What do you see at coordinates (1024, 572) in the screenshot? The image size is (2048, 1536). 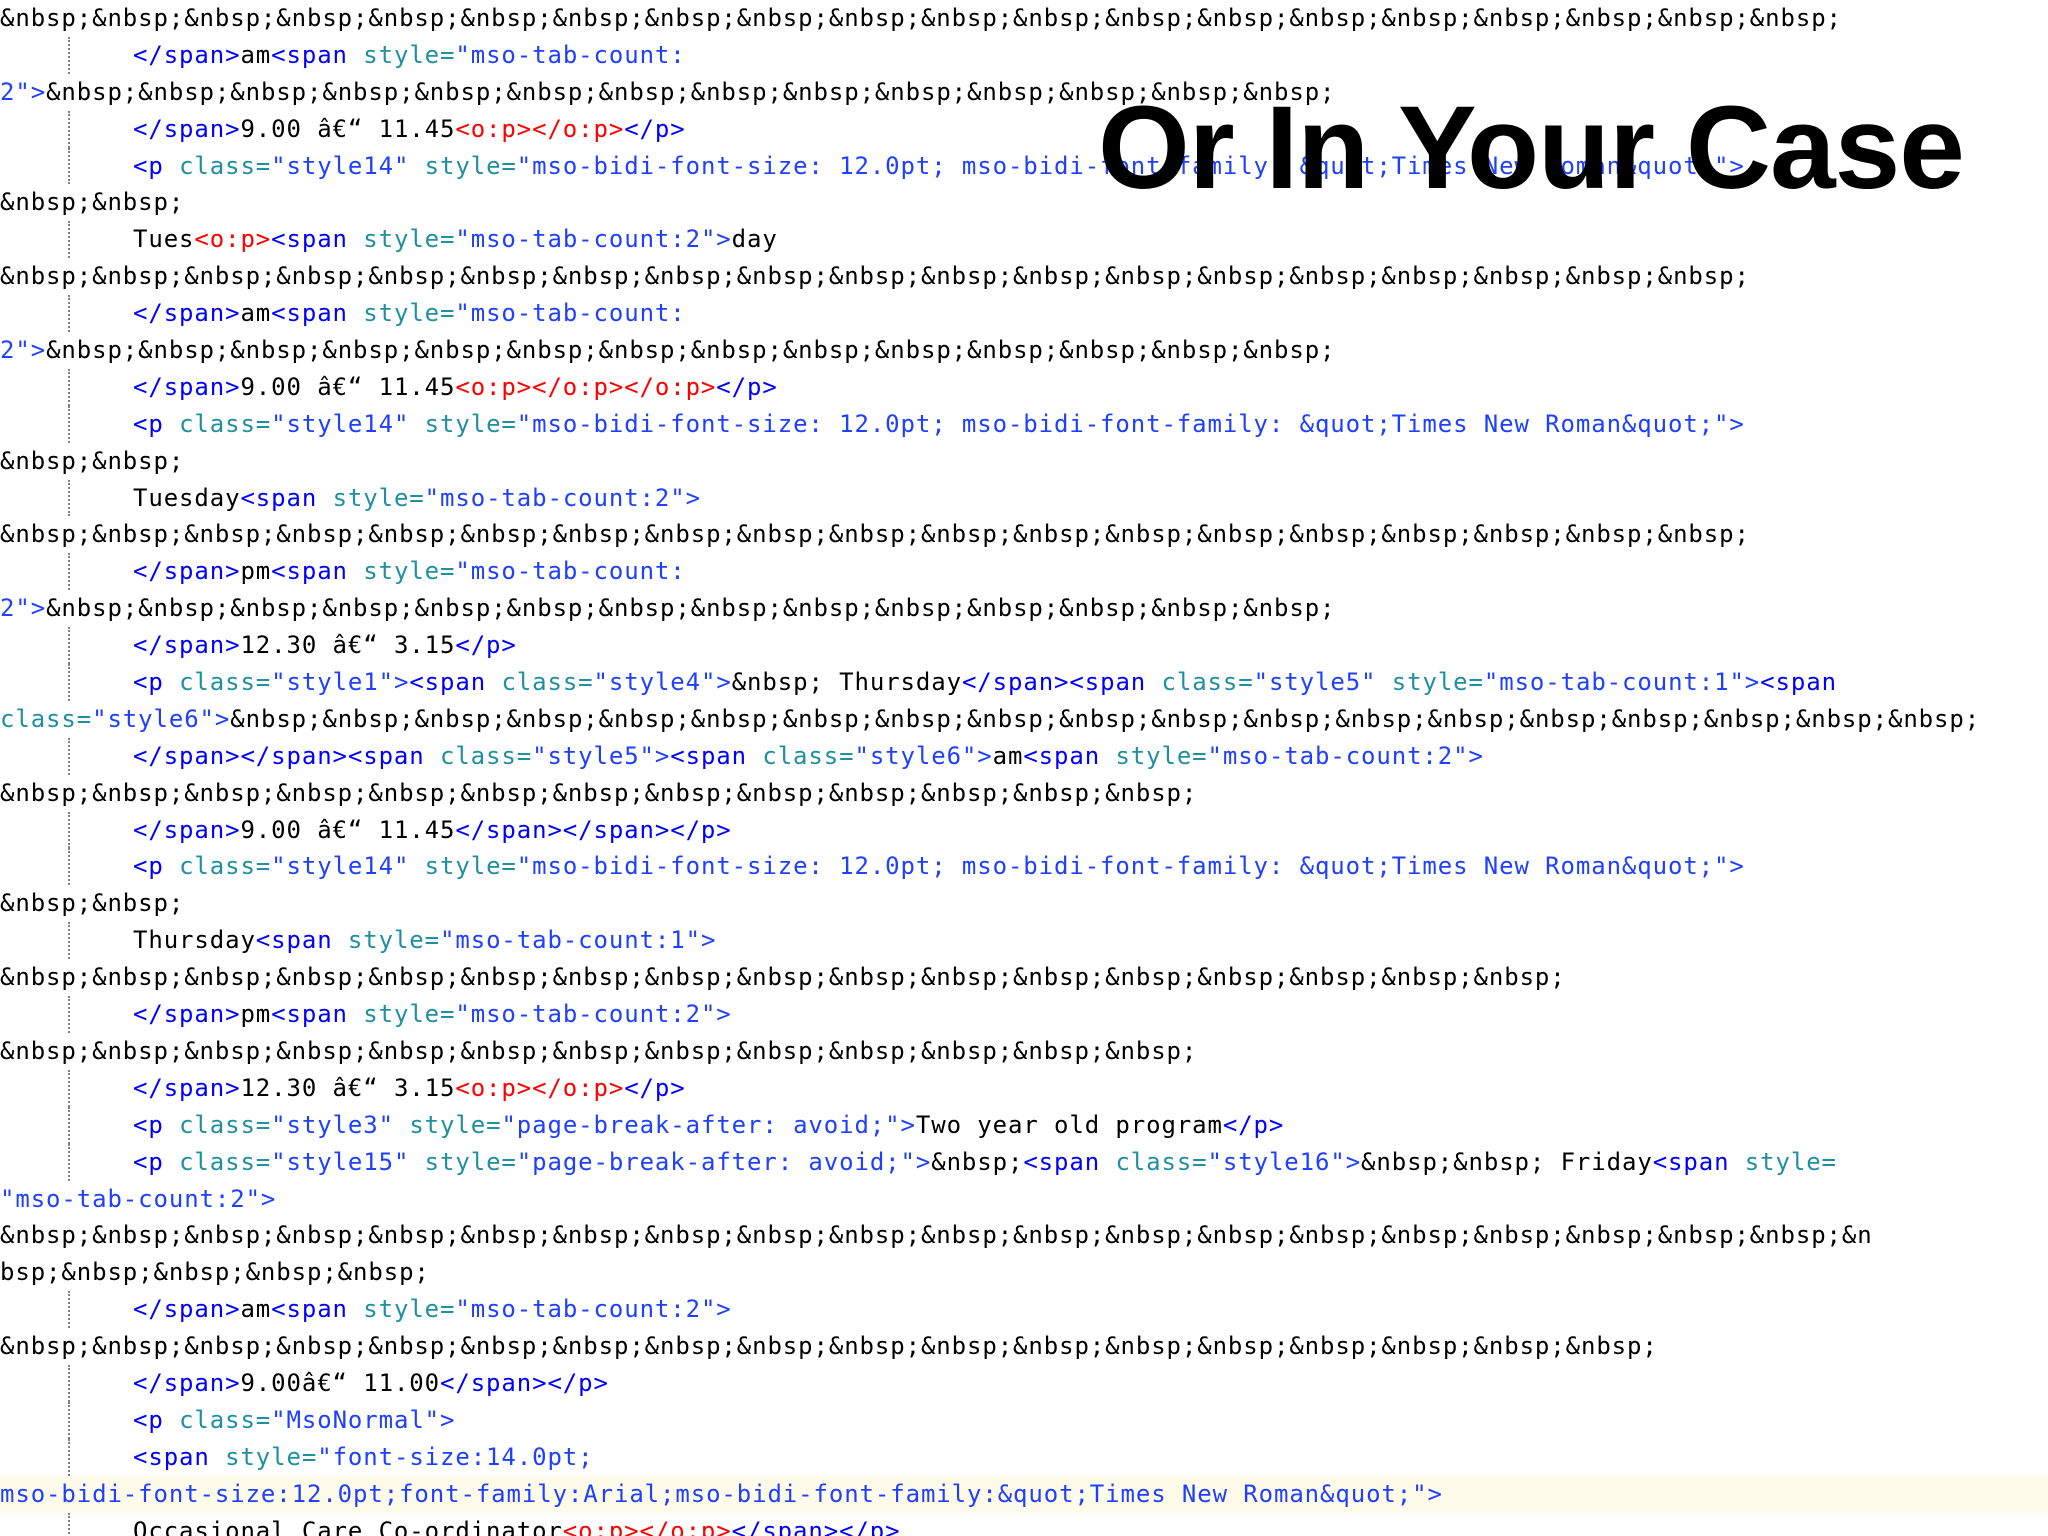 I see `code-line: </span>pm<span style="mso-tab-count:` at bounding box center [1024, 572].